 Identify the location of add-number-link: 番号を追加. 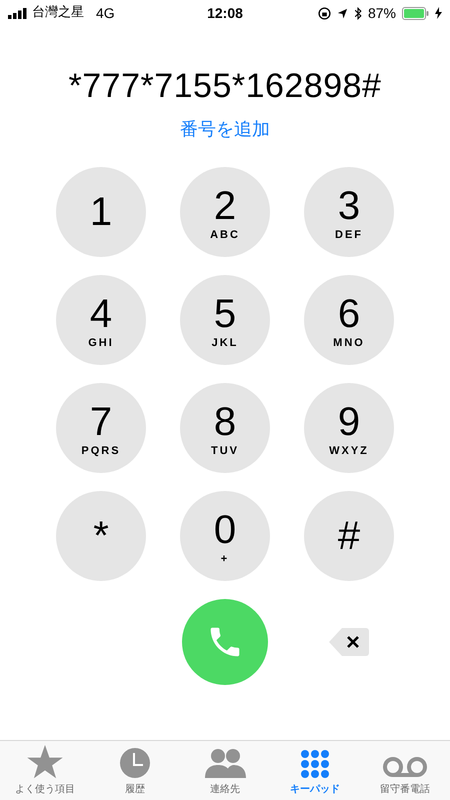
(225, 129).